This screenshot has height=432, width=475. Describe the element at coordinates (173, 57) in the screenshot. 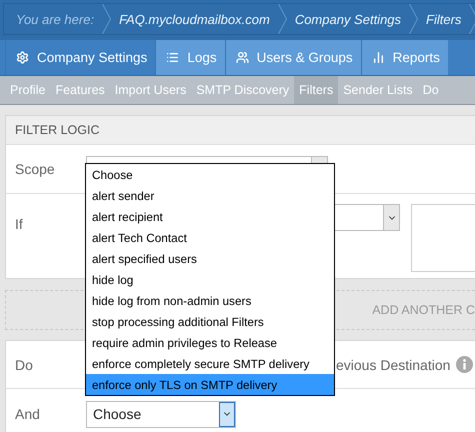

I see `list-icon` at that location.